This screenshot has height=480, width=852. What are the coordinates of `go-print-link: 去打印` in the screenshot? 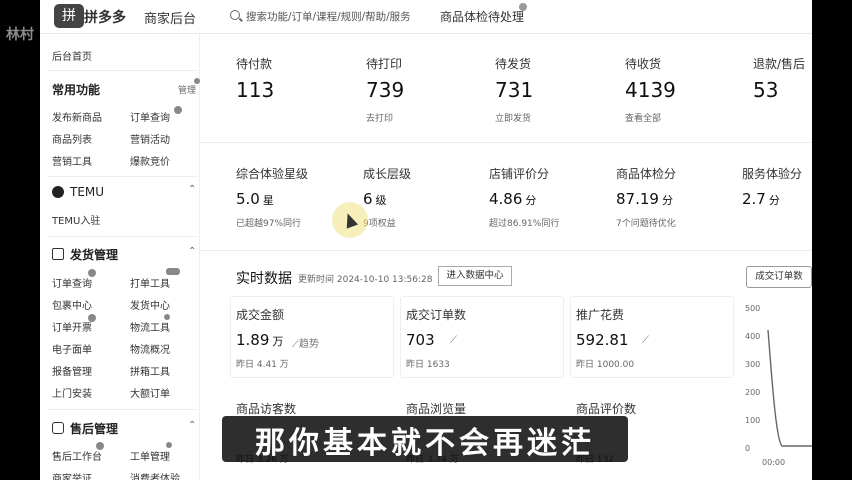 It's located at (379, 117).